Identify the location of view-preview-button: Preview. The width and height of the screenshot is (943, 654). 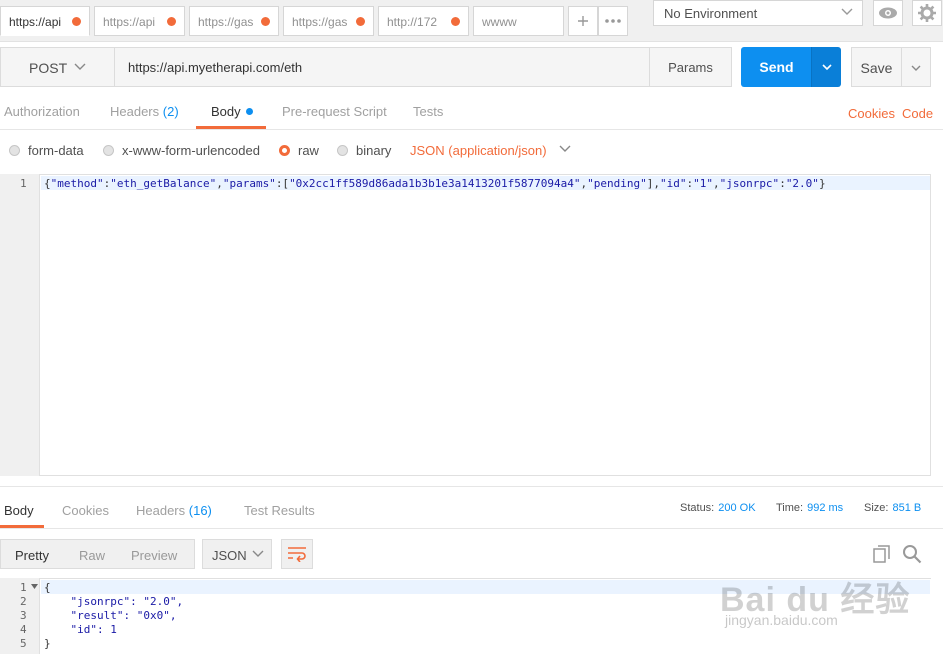
(154, 555).